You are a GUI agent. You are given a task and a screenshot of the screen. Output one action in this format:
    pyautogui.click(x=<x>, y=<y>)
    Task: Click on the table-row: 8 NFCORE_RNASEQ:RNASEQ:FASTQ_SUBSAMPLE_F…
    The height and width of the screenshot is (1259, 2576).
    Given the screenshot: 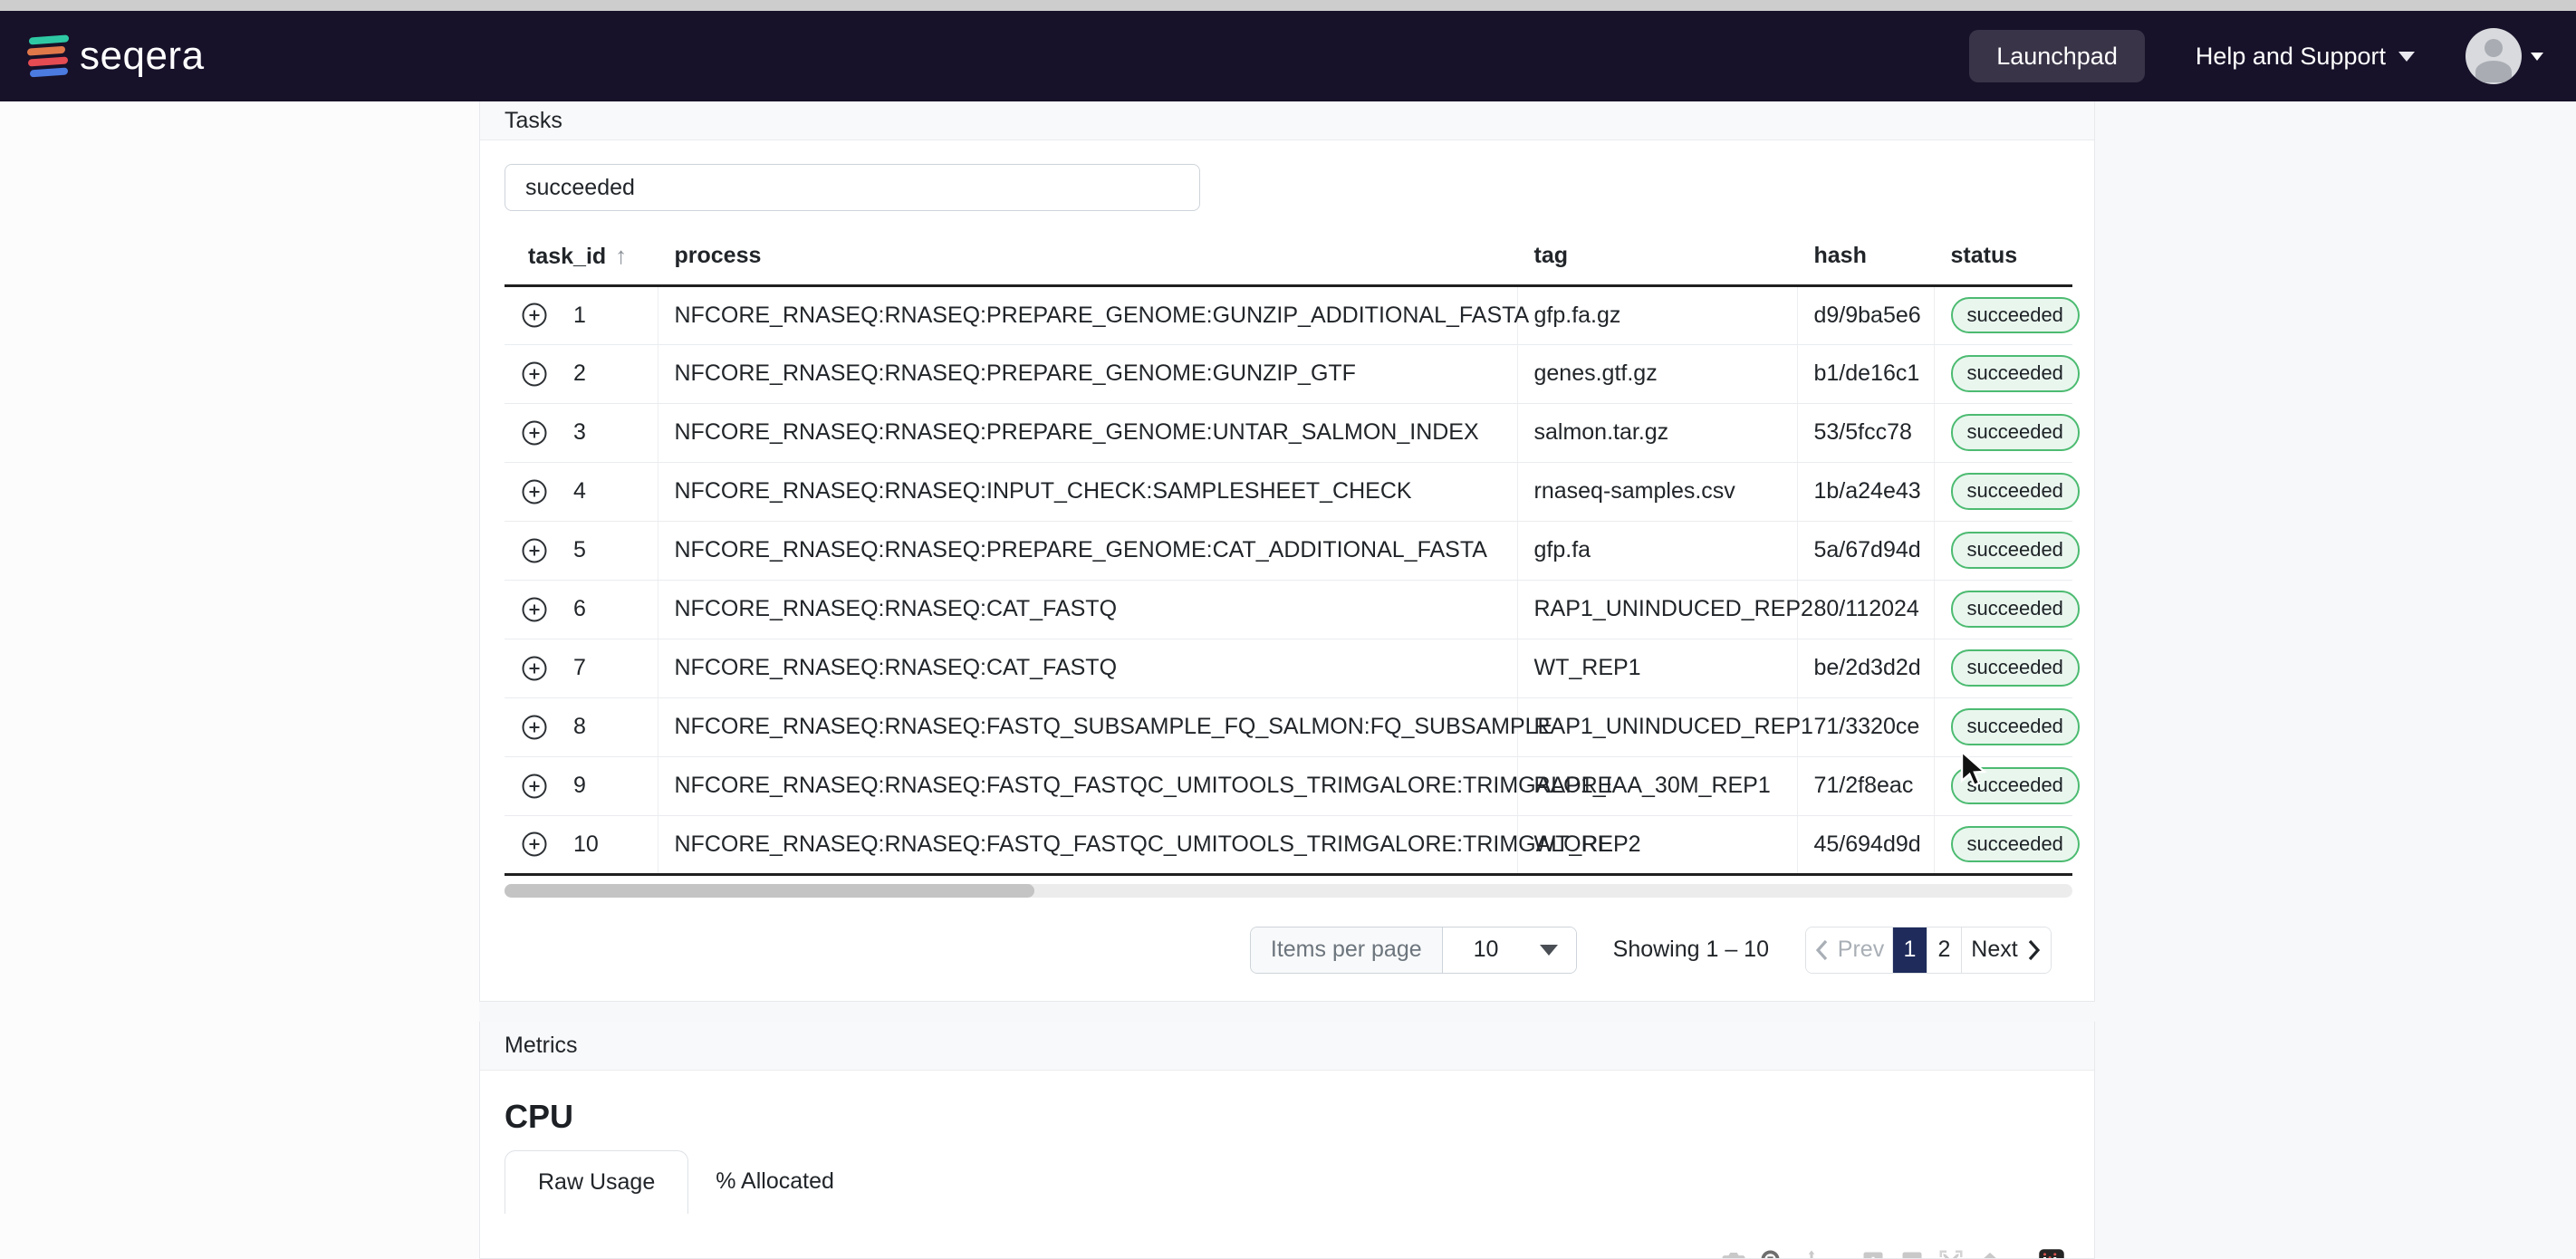 What is the action you would take?
    pyautogui.click(x=1292, y=727)
    